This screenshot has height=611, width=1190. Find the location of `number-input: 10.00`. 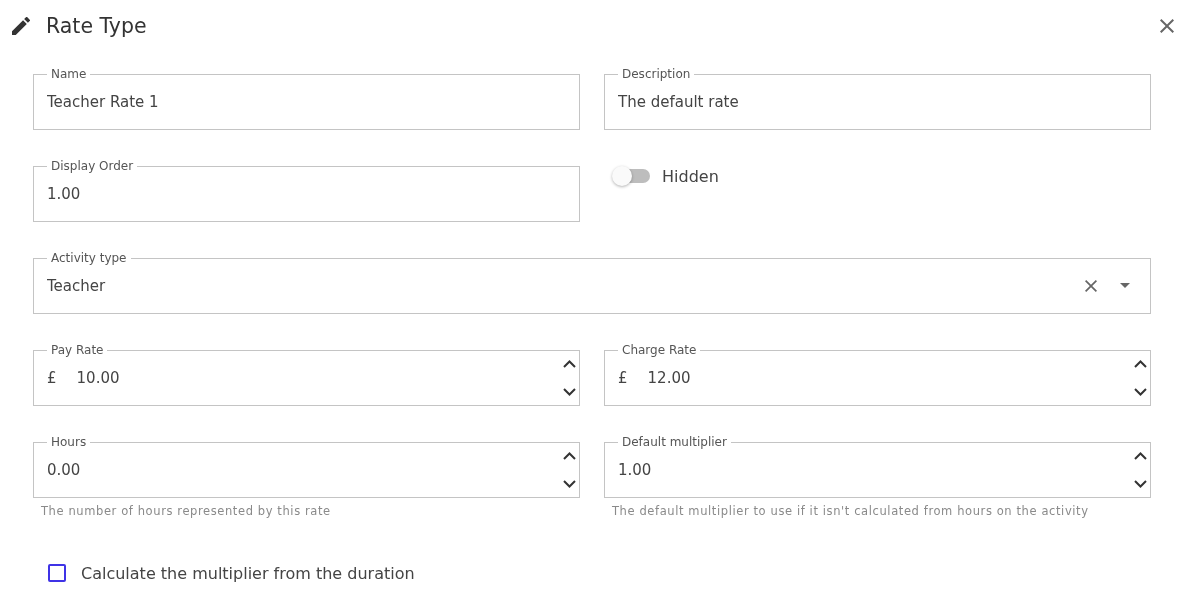

number-input: 10.00 is located at coordinates (318, 377).